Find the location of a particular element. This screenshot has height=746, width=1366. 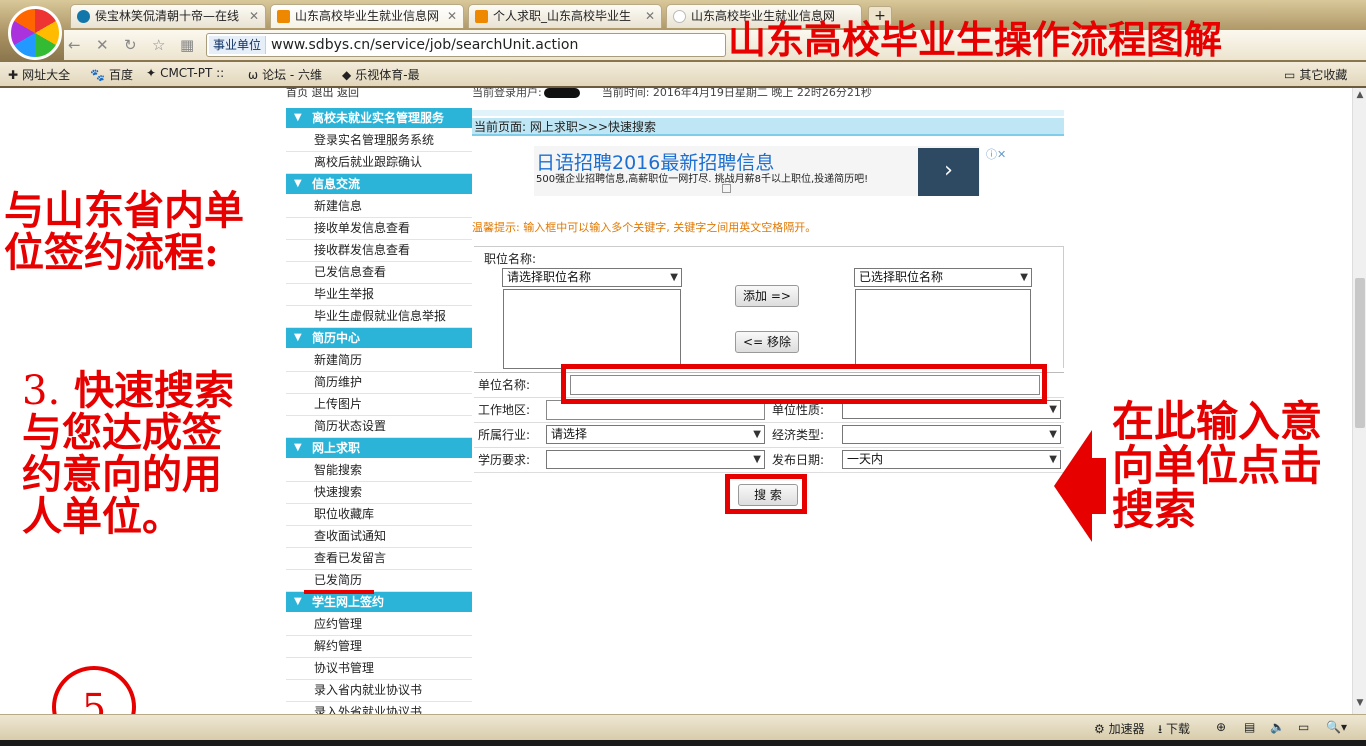

sidebar-item: 接收单发信息查看 is located at coordinates (379, 229).